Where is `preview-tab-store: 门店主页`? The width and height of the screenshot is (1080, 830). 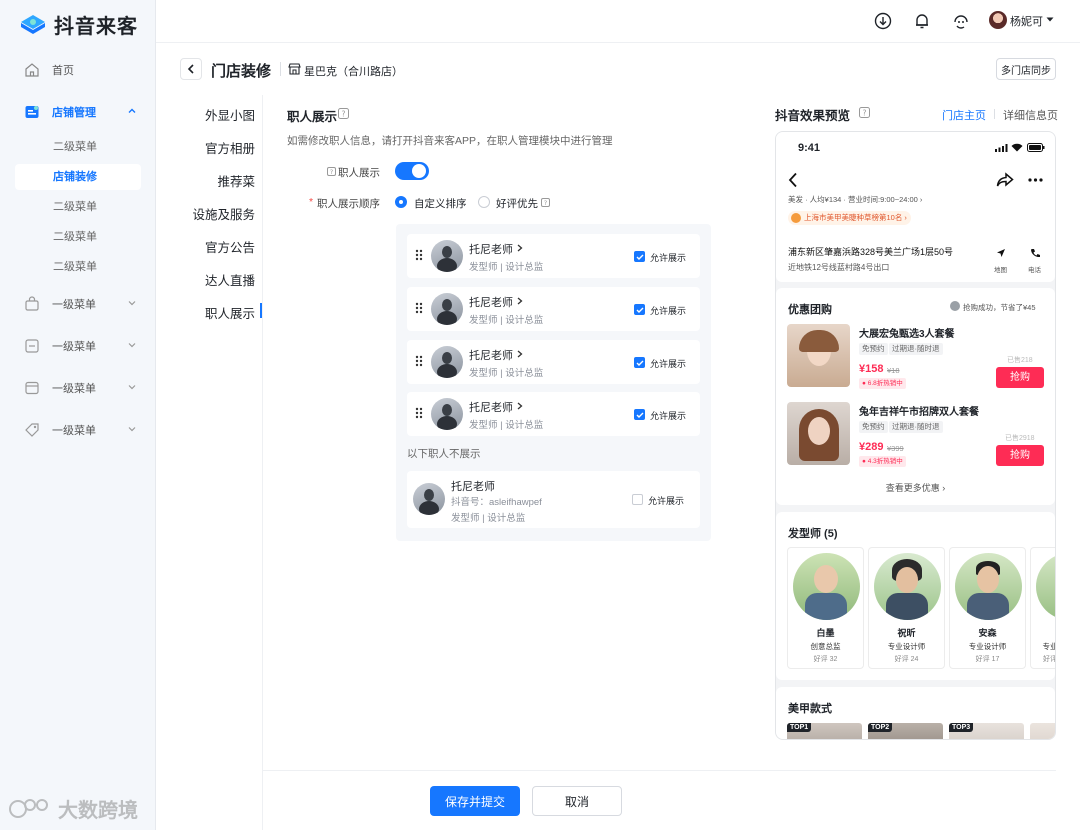 preview-tab-store: 门店主页 is located at coordinates (964, 115).